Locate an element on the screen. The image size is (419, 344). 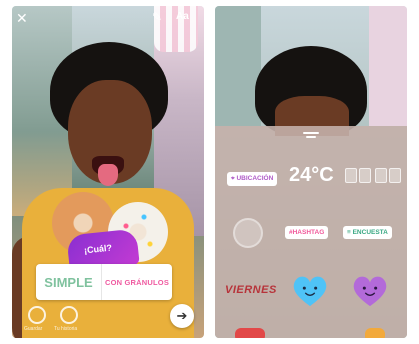
storefront-right is located at coordinates (388, 66).